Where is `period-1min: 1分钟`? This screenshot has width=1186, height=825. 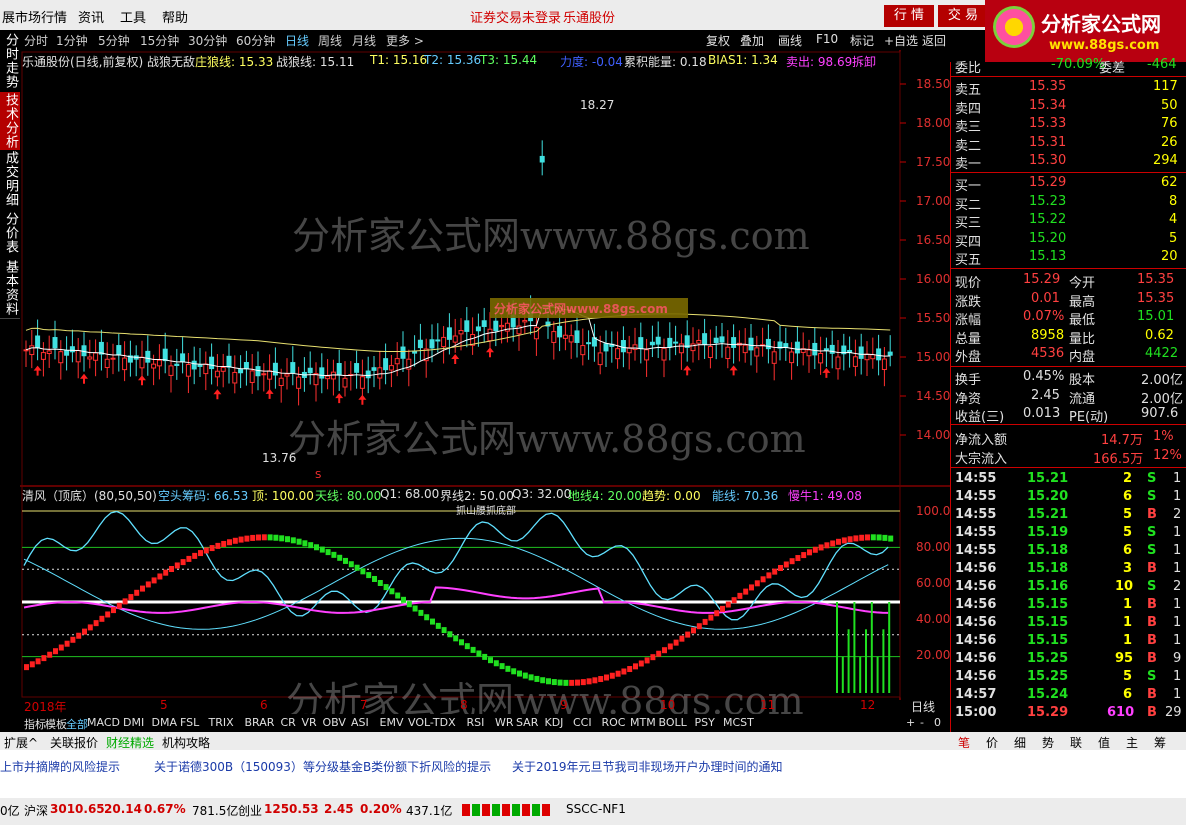
period-1min: 1分钟 is located at coordinates (72, 40).